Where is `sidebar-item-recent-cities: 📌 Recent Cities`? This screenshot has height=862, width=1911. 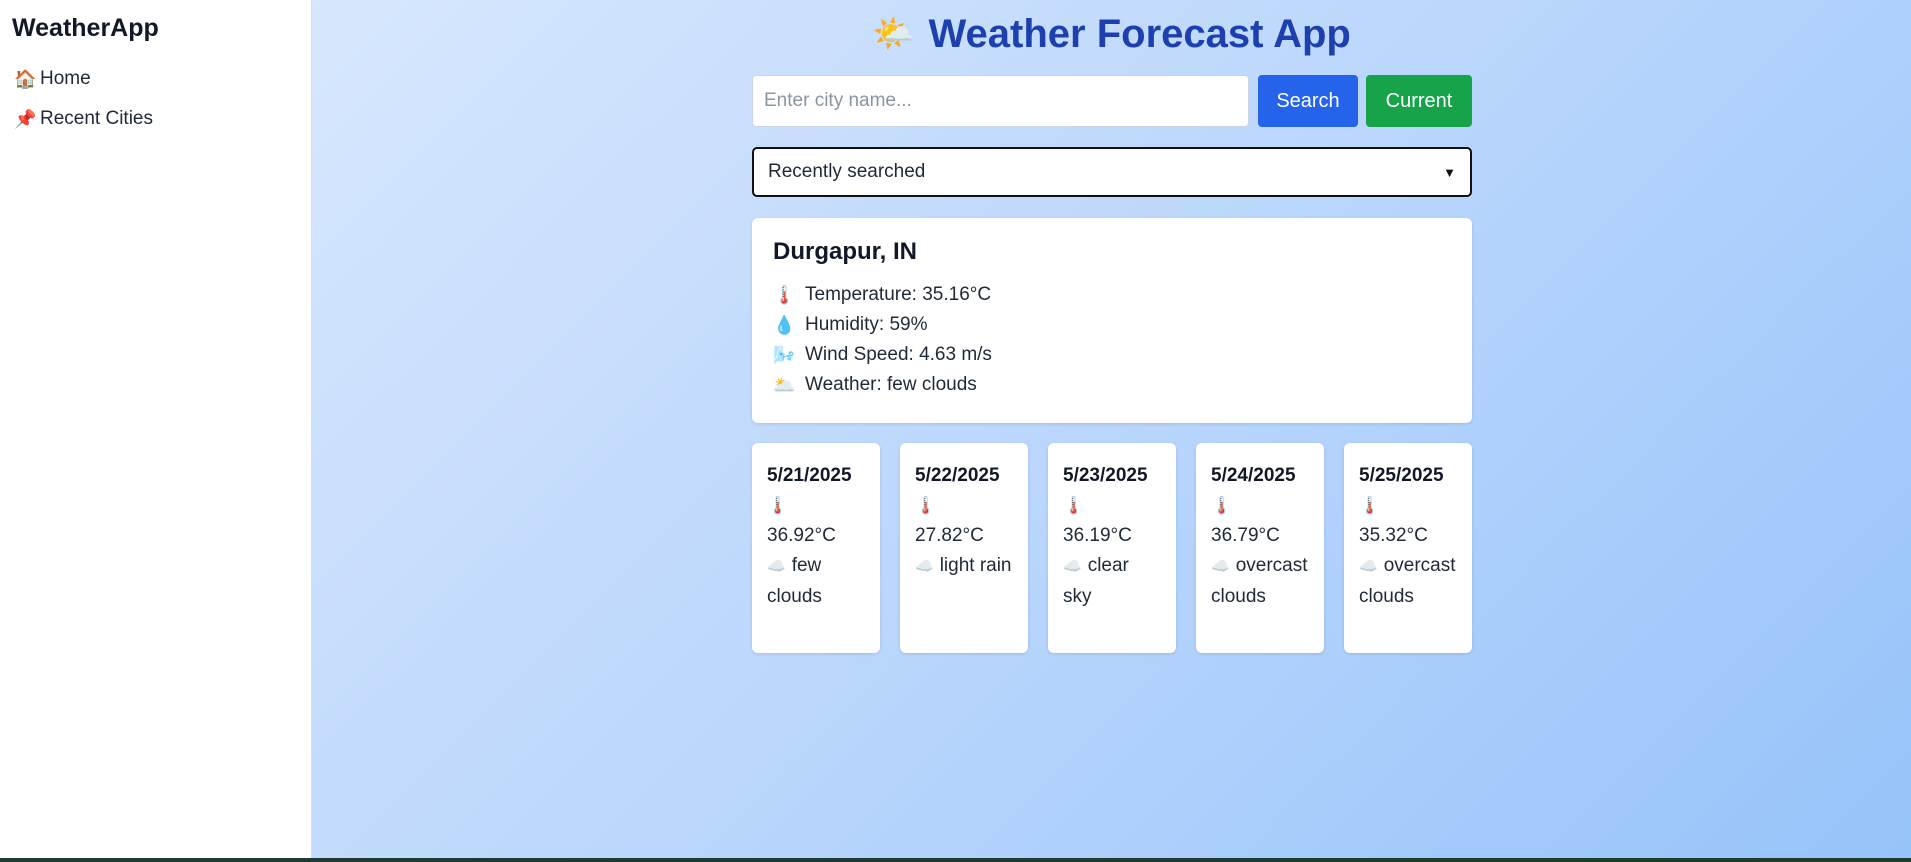 sidebar-item-recent-cities: 📌 Recent Cities is located at coordinates (83, 119).